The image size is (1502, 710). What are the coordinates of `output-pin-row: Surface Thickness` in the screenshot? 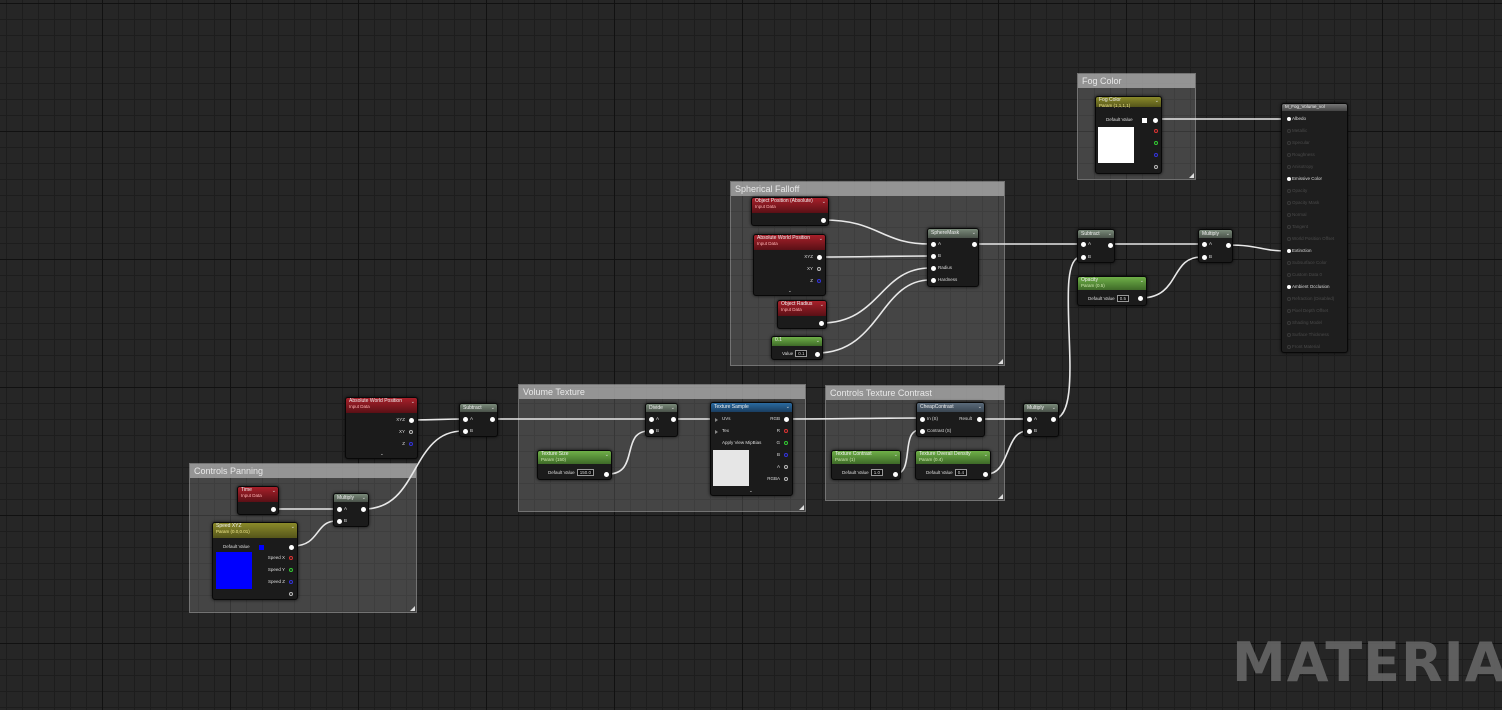 It's located at (1308, 335).